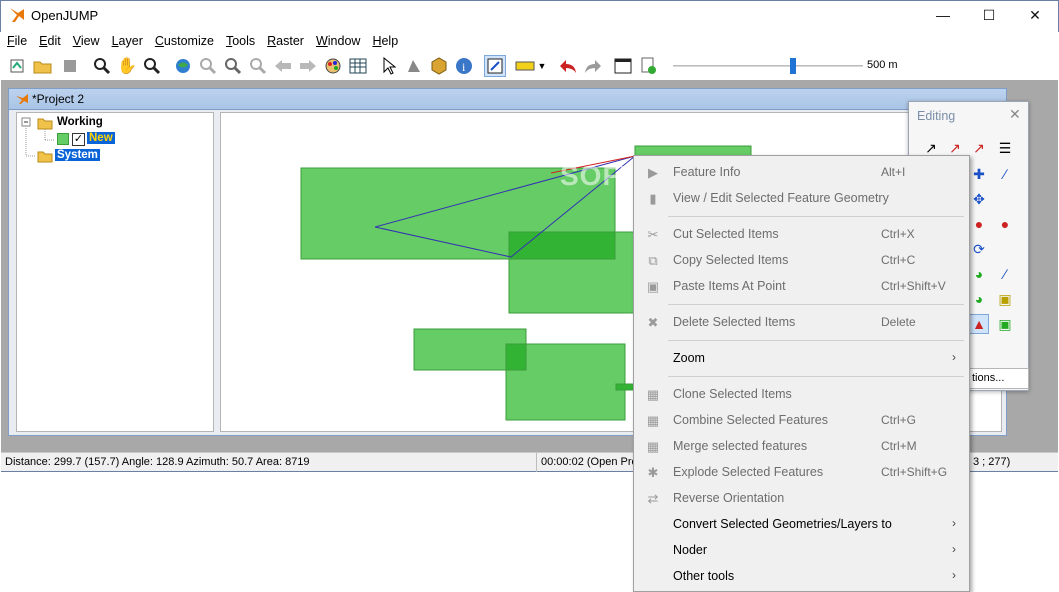 This screenshot has width=1059, height=592. I want to click on menu-item-copy: ⧉ Copy Selected Items Ctrl+C, so click(801, 261).